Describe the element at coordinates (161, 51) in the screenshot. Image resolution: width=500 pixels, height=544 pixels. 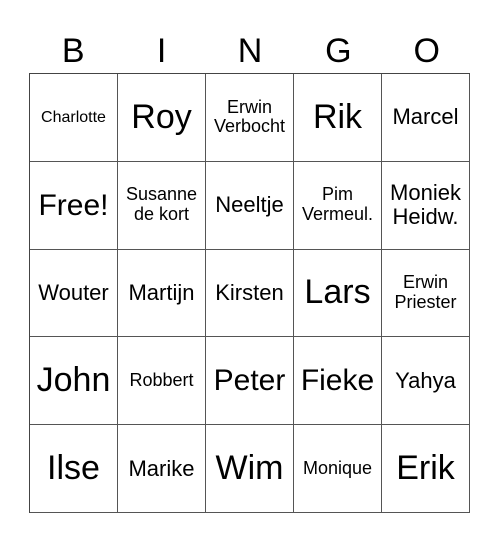
I see `header-letter-i: I` at that location.